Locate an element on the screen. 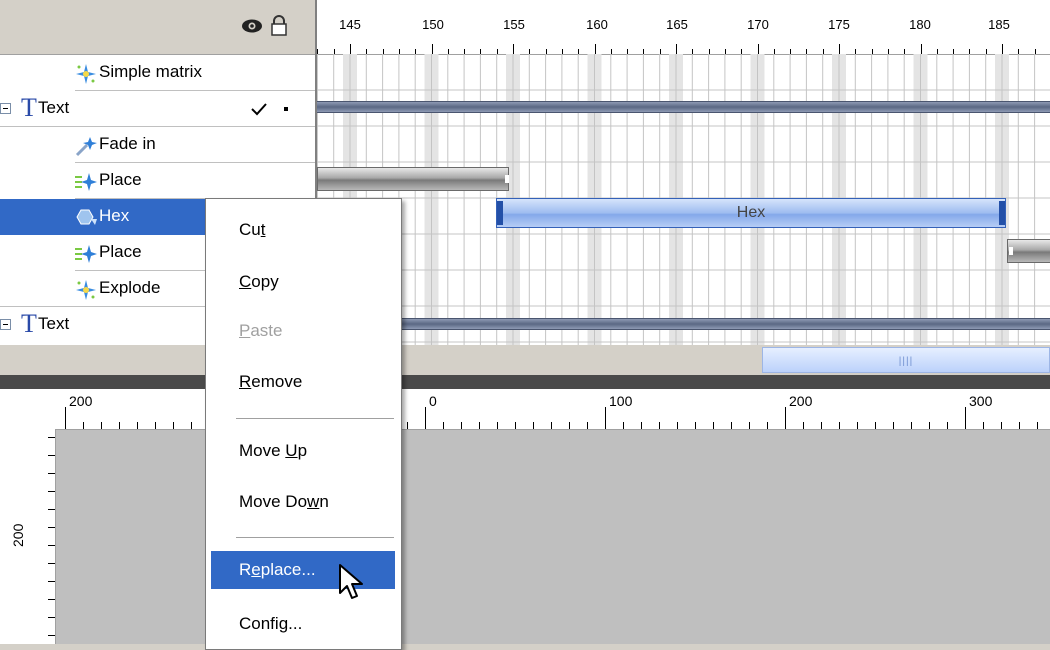 The width and height of the screenshot is (1050, 650). tree-item-label: Simple matrix is located at coordinates (150, 71).